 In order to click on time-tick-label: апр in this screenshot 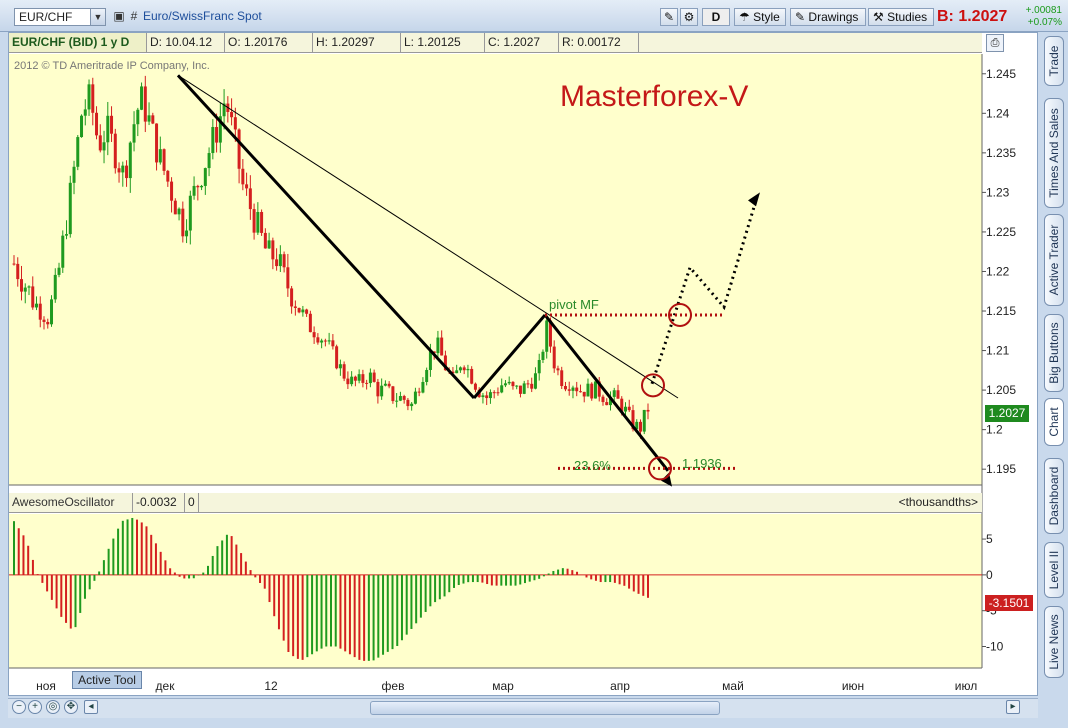, I will do `click(620, 686)`.